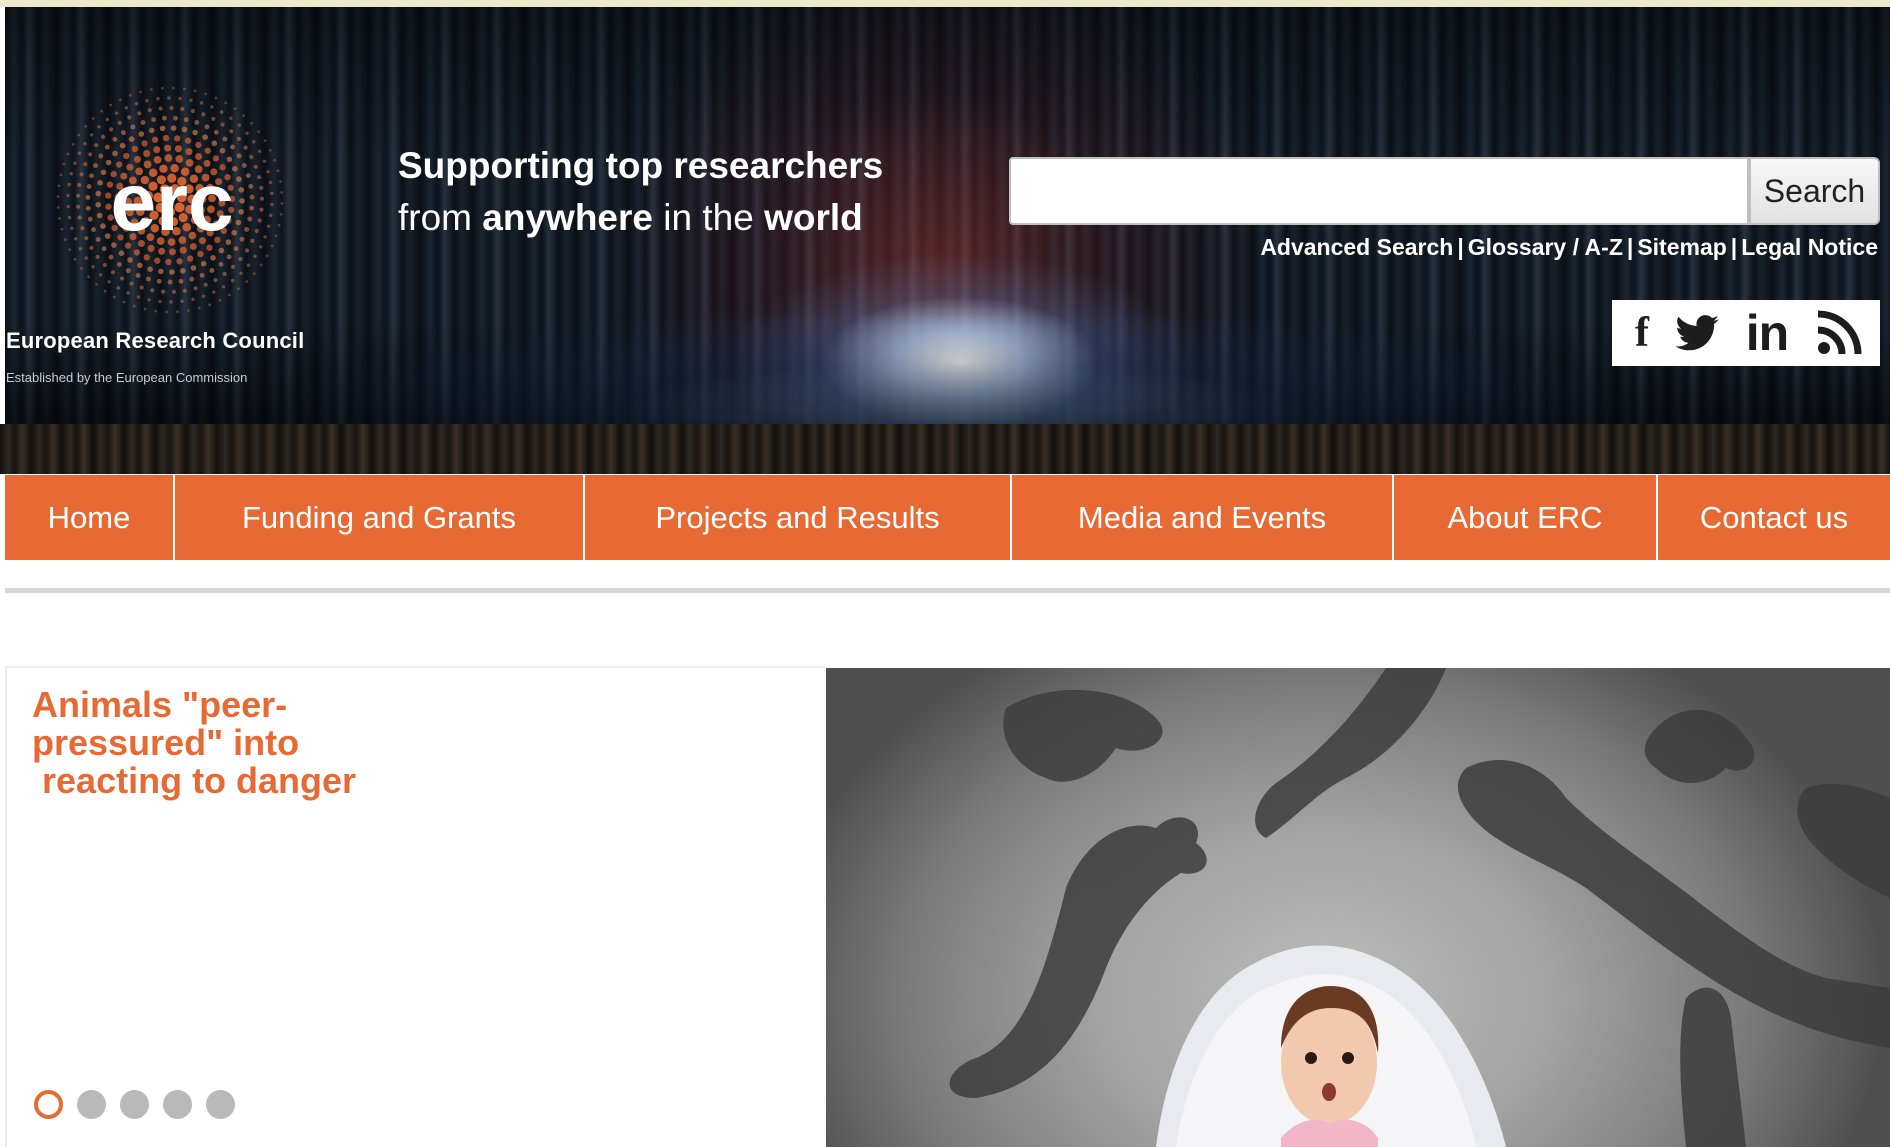 This screenshot has width=1890, height=1147. What do you see at coordinates (1379, 191) in the screenshot?
I see `search-input` at bounding box center [1379, 191].